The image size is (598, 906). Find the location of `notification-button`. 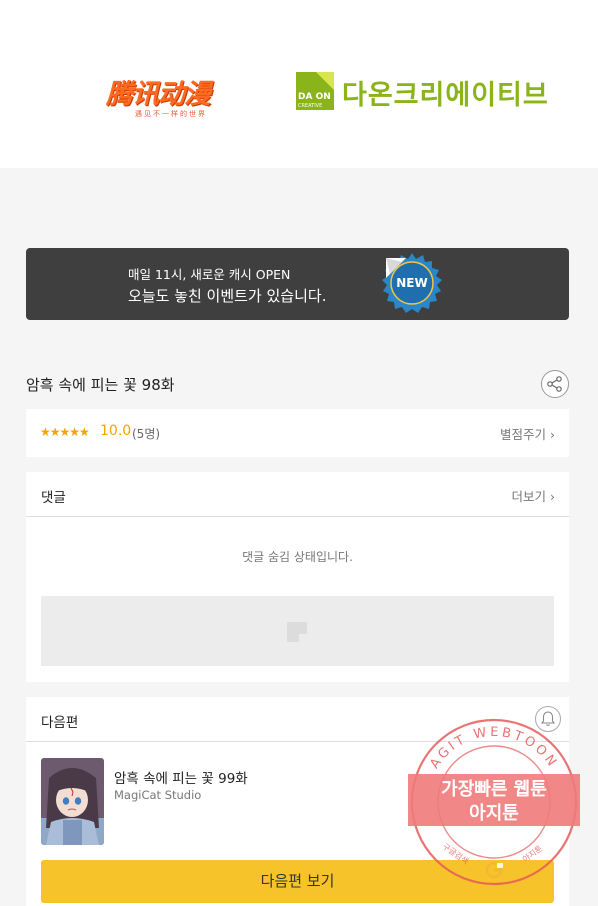

notification-button is located at coordinates (548, 719).